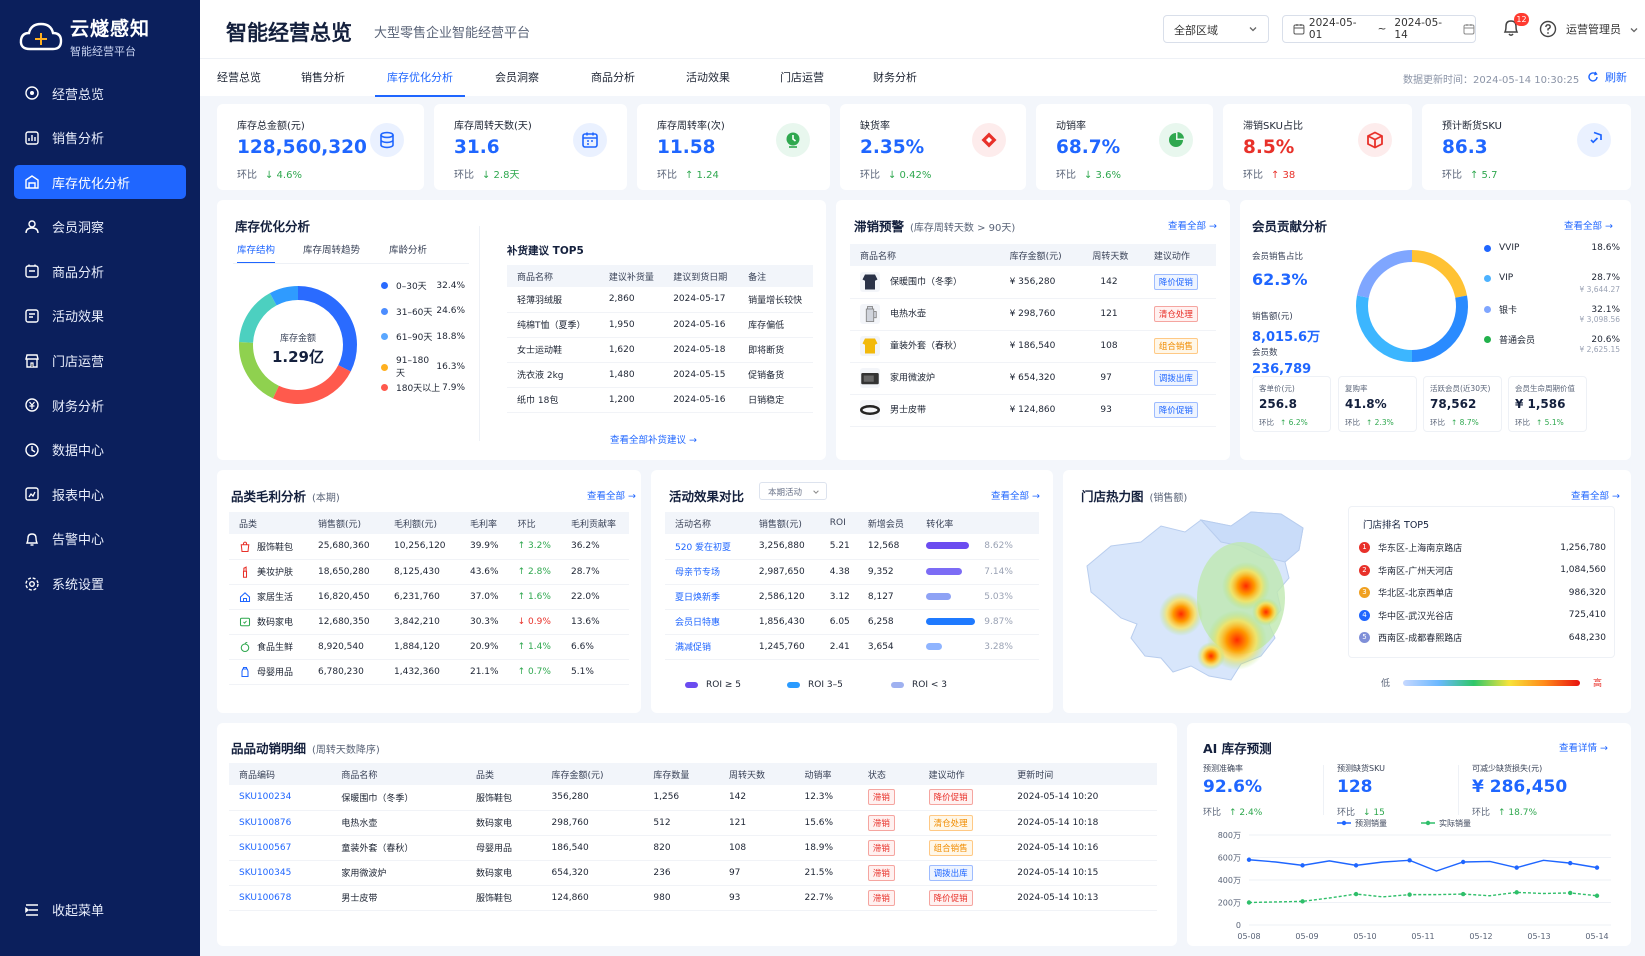 This screenshot has width=1645, height=956. Describe the element at coordinates (331, 252) in the screenshot. I see `inventory-subtab-2: 库存周转趋势` at that location.